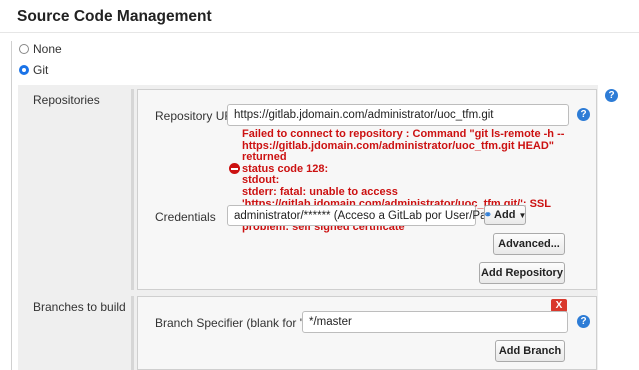 Image resolution: width=639 pixels, height=370 pixels. I want to click on section-title: Source Code Management, so click(114, 16).